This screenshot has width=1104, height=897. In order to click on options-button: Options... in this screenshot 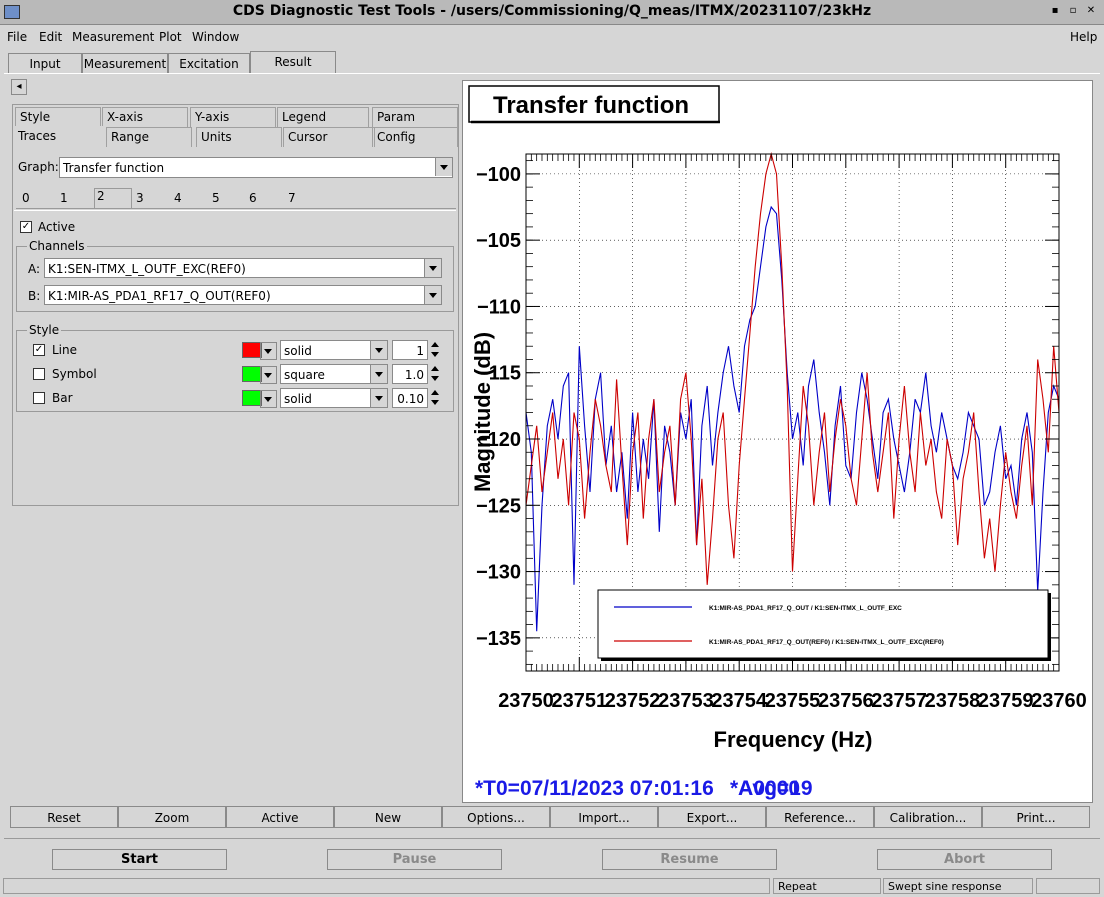, I will do `click(496, 817)`.